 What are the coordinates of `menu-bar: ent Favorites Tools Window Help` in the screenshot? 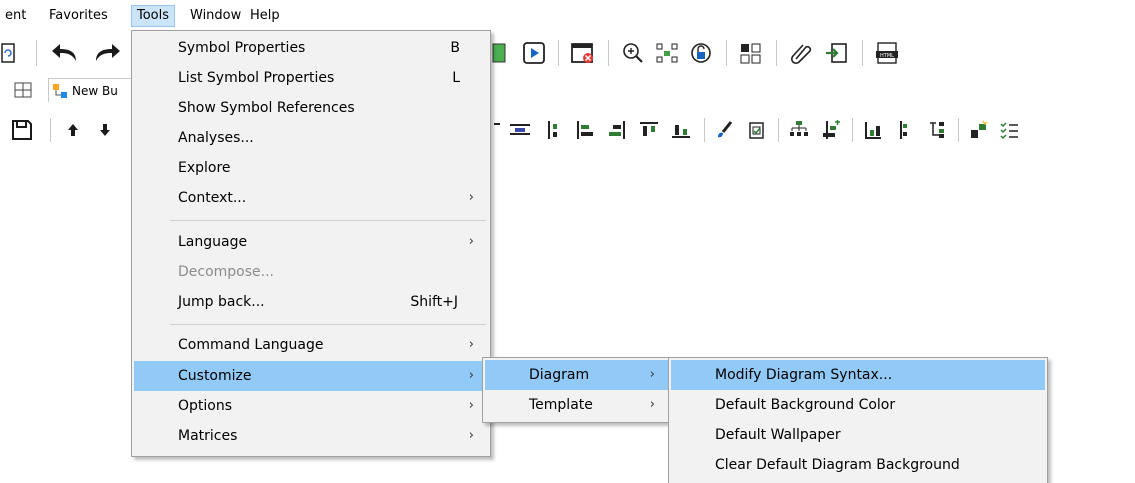 It's located at (567, 15).